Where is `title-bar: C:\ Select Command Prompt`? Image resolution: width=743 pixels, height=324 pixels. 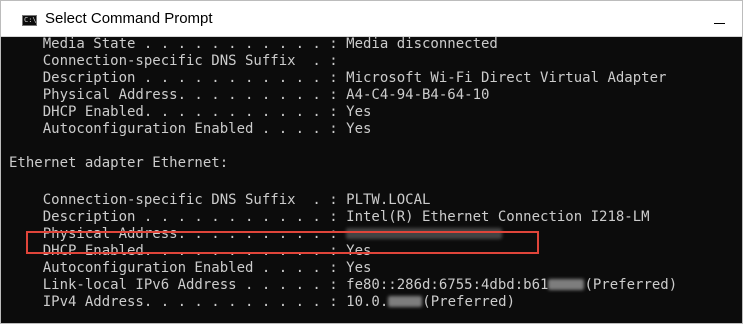
title-bar: C:\ Select Command Prompt is located at coordinates (371, 19).